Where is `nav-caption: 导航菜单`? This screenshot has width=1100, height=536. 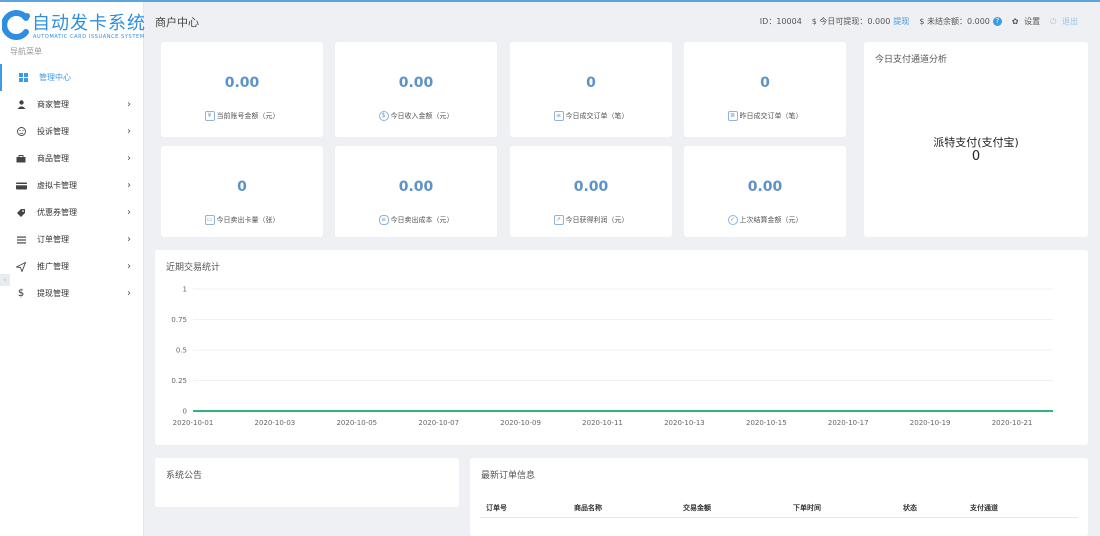
nav-caption: 导航菜单 is located at coordinates (26, 51).